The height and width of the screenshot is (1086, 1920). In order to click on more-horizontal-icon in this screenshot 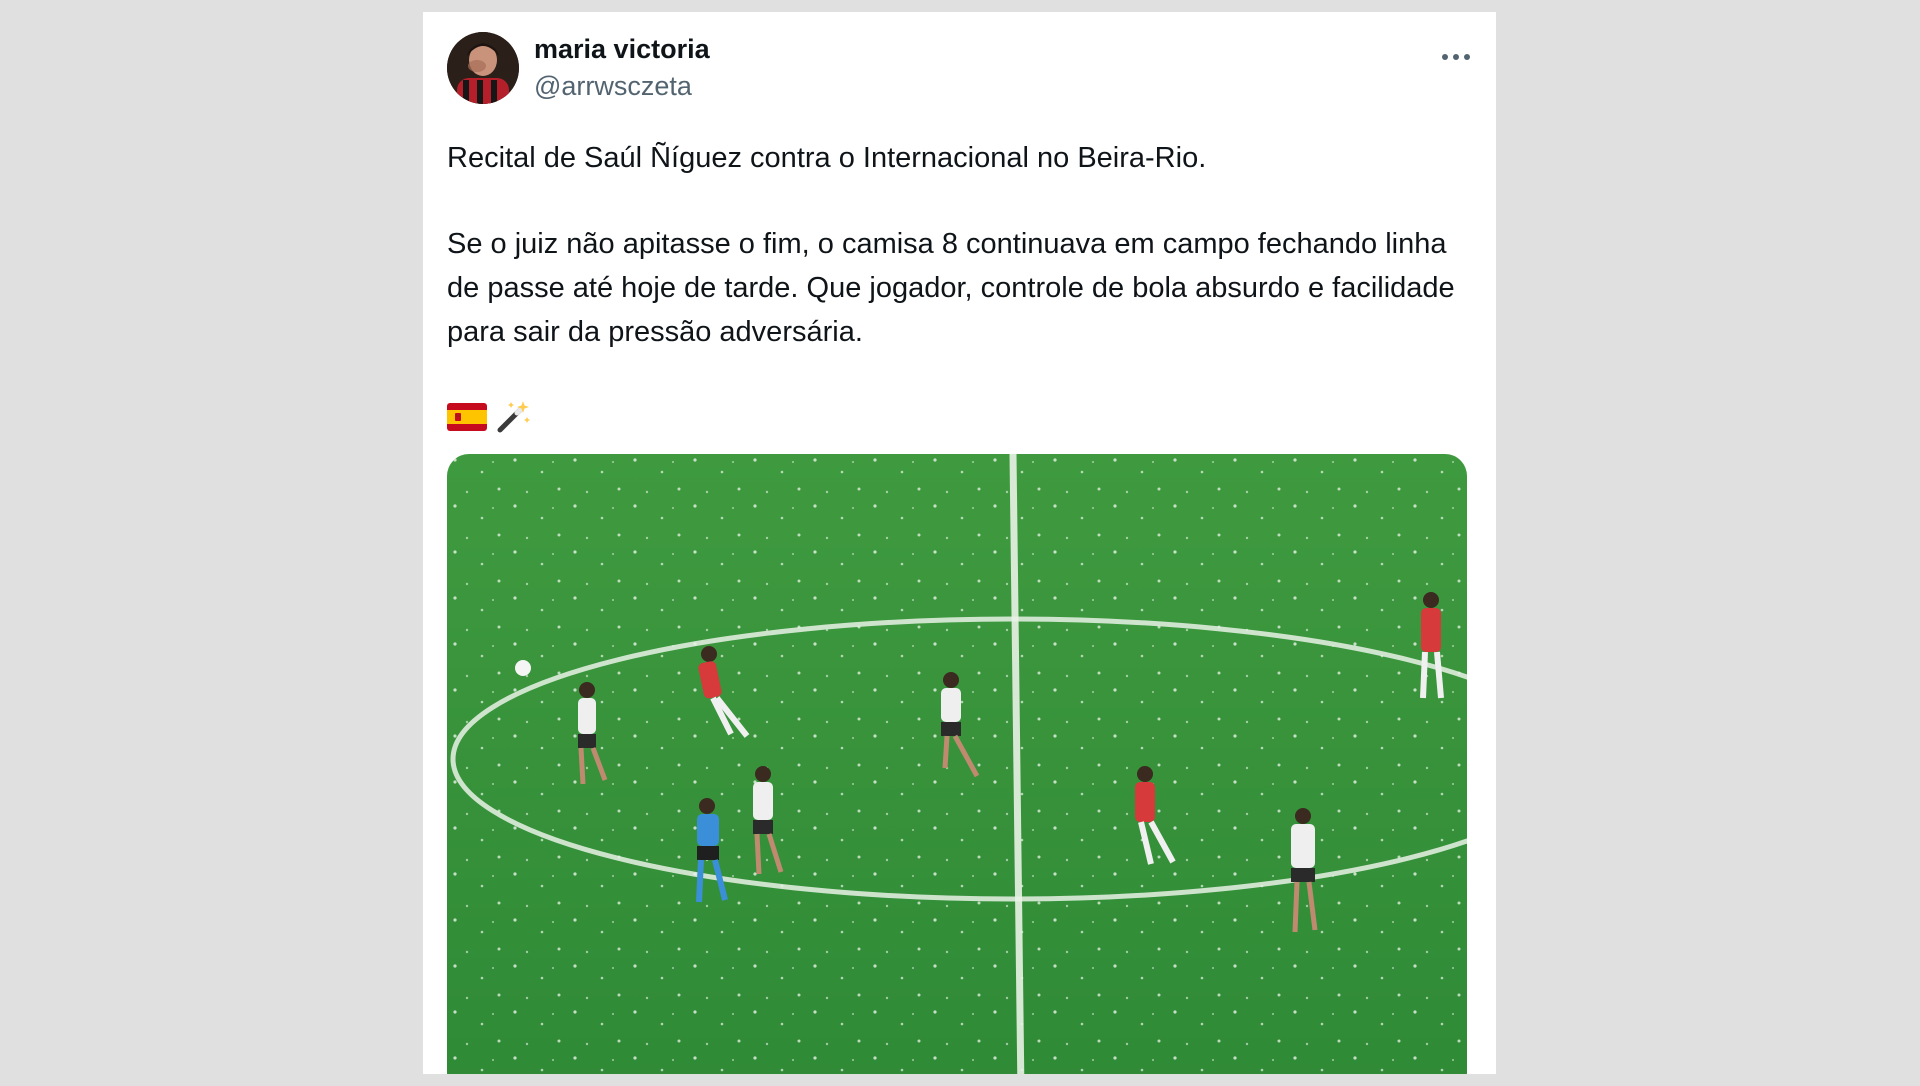, I will do `click(1456, 57)`.